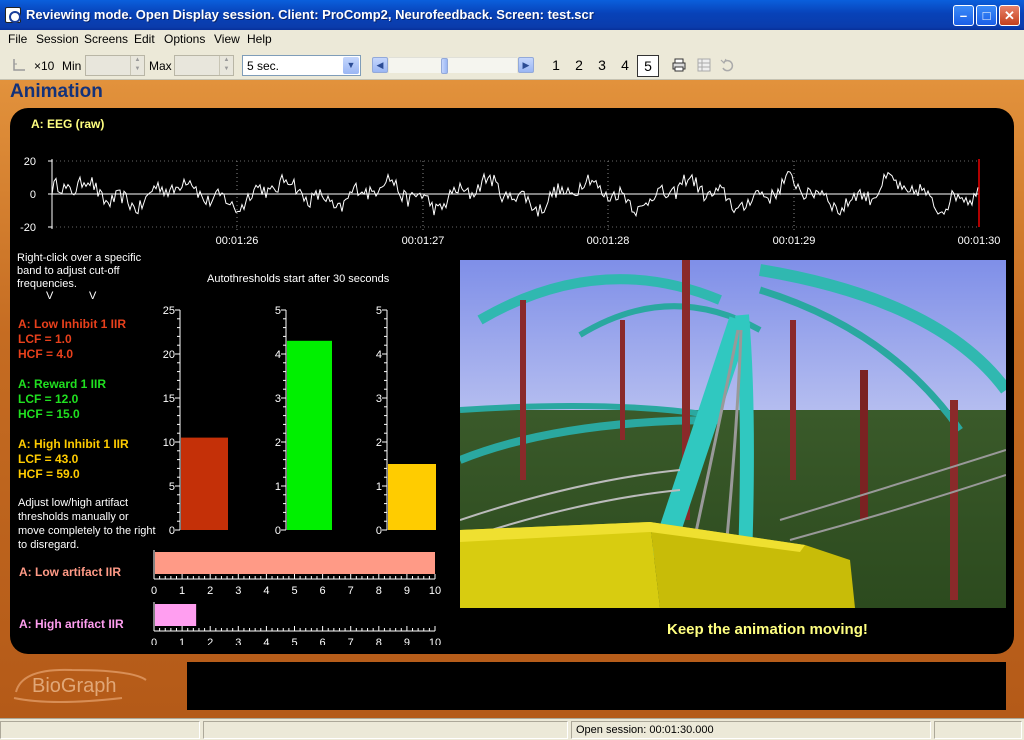 The height and width of the screenshot is (740, 1024). I want to click on low-artifact-label: A: Low artifact IIR, so click(70, 572).